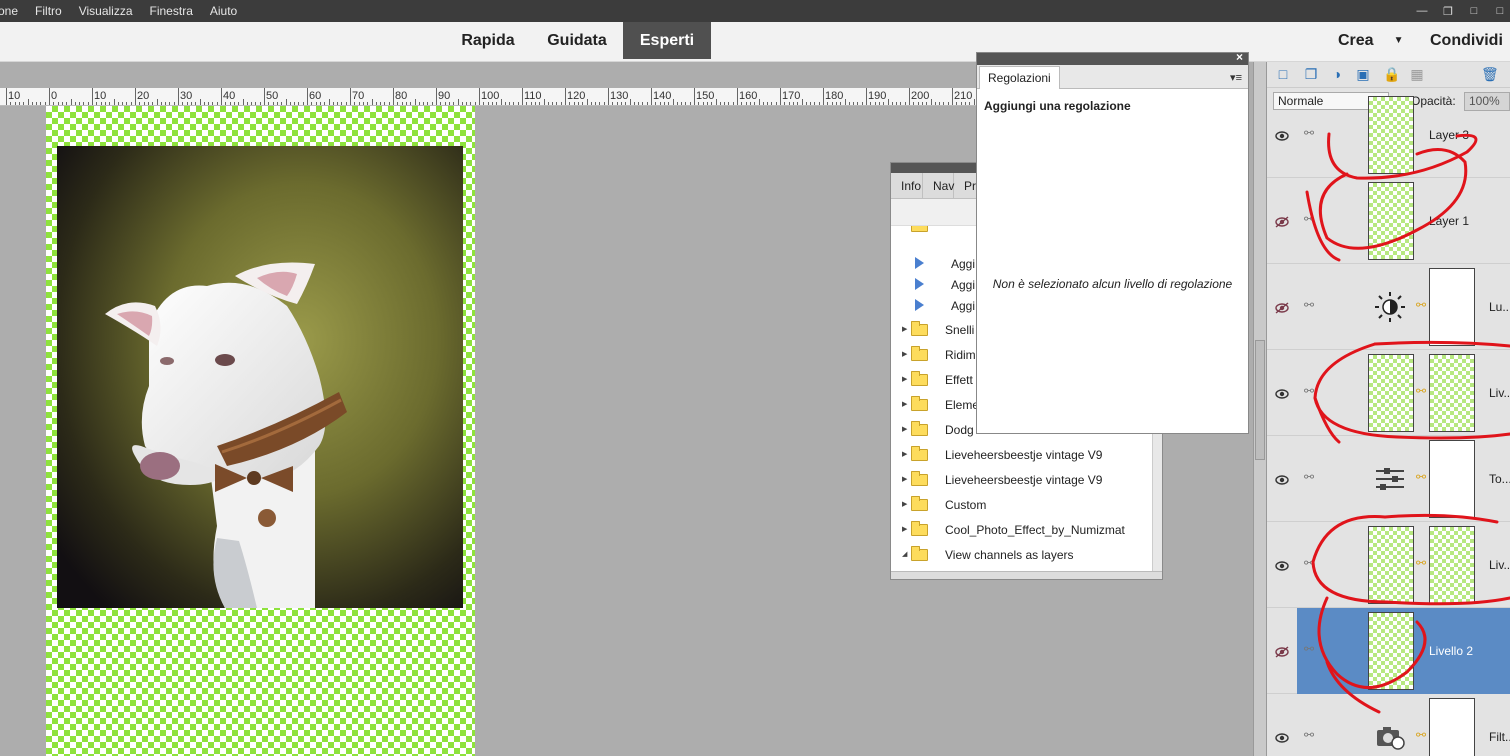 The height and width of the screenshot is (756, 1510). I want to click on layer-row: ⚯ Livello 2, so click(1388, 651).